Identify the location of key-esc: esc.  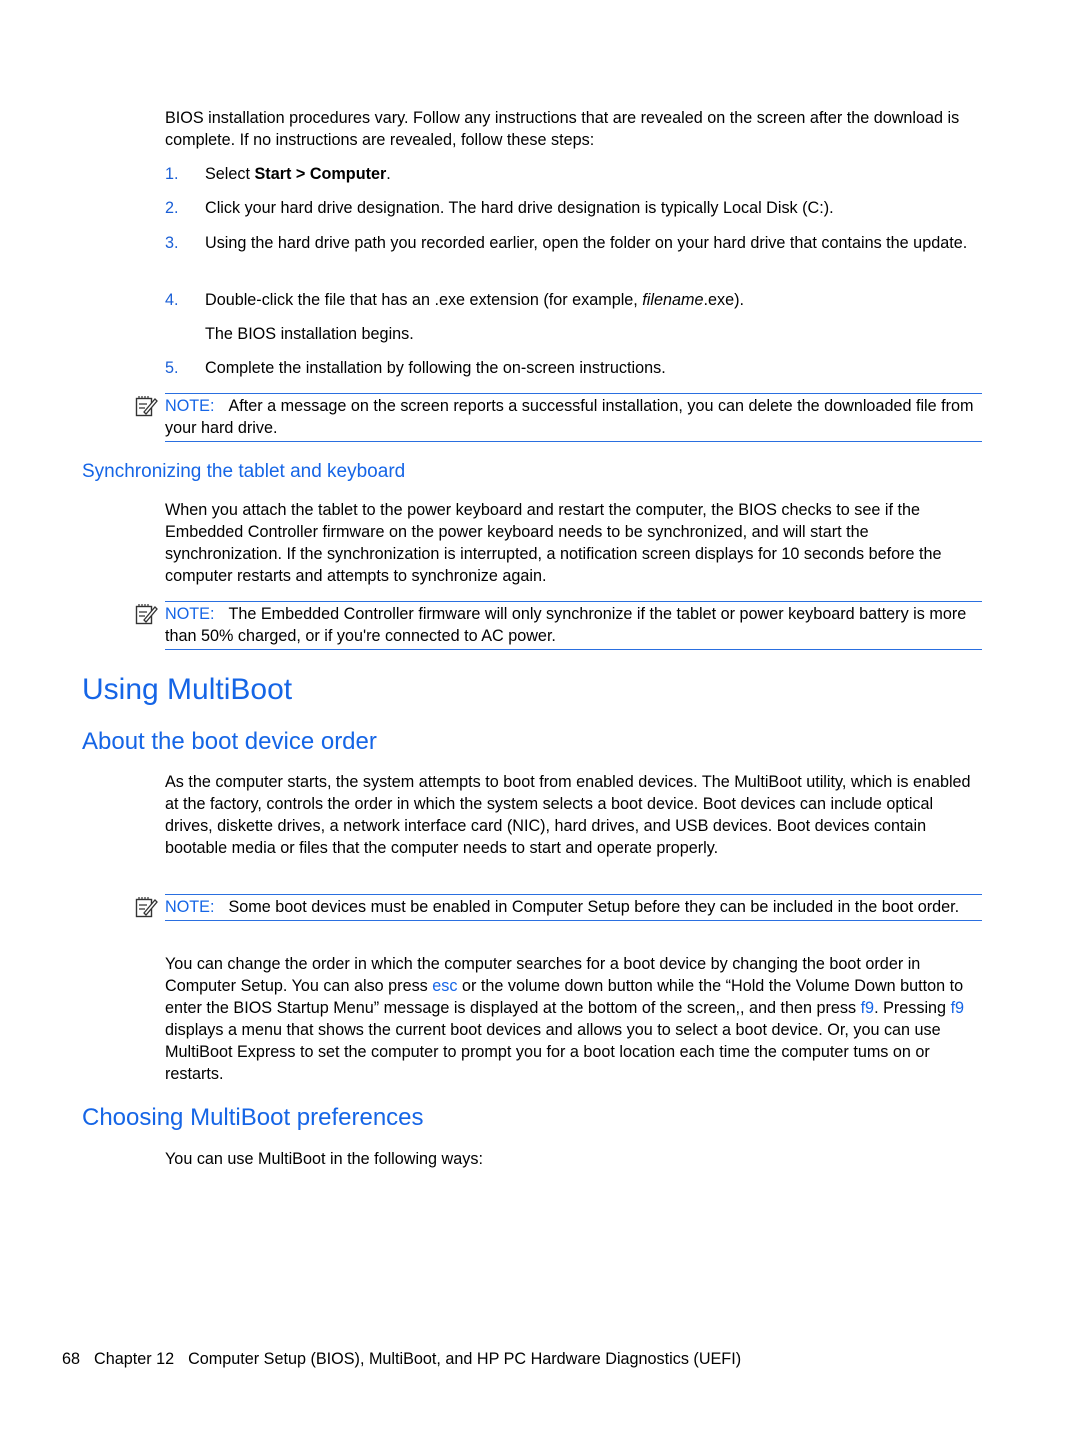
(445, 986).